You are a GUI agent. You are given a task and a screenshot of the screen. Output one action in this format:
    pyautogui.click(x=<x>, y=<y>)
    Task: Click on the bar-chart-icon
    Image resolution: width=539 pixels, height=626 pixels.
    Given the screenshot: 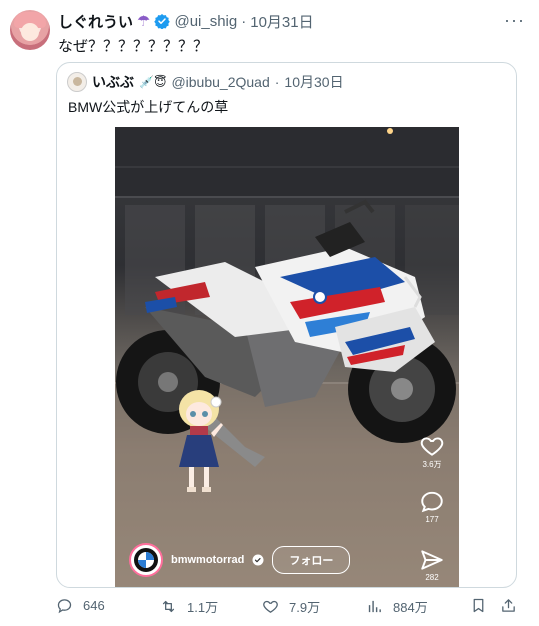 What is the action you would take?
    pyautogui.click(x=374, y=606)
    